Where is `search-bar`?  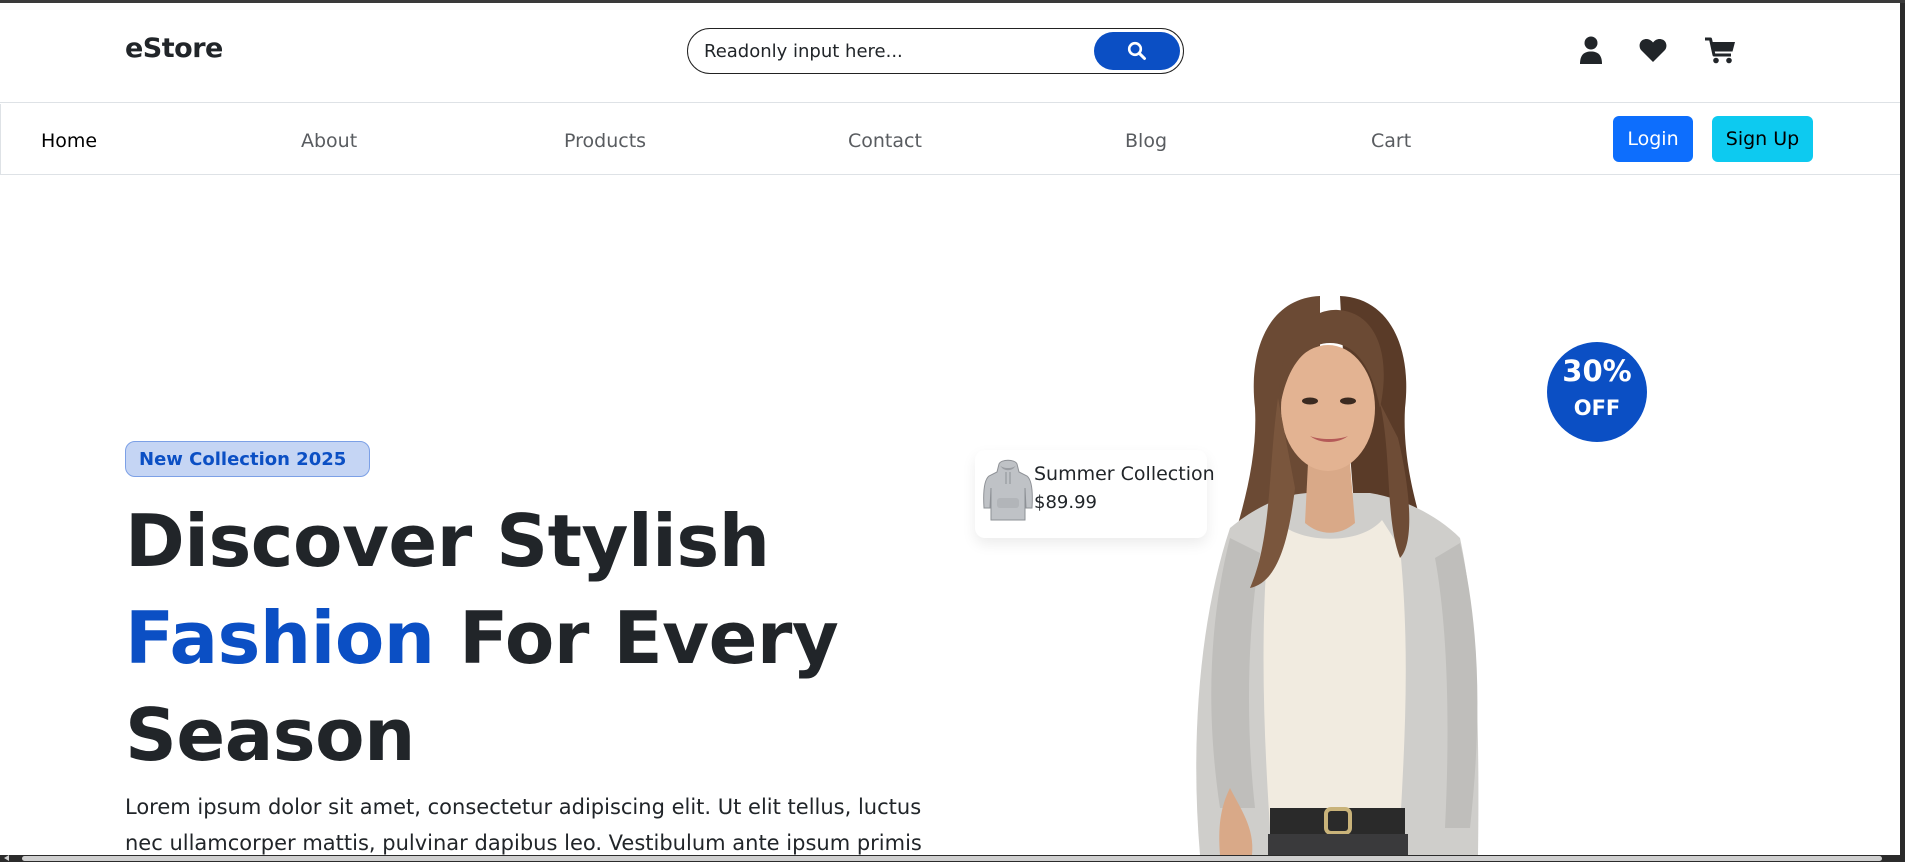 search-bar is located at coordinates (935, 51).